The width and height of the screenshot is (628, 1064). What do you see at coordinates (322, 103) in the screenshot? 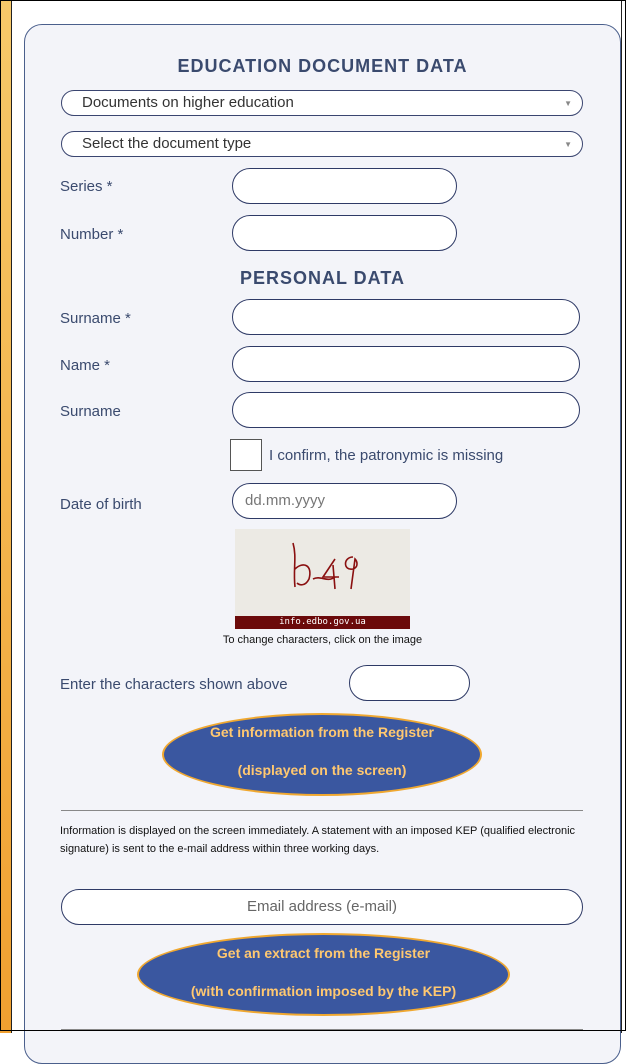
I see `document-level-select: Documents on higher education ▼` at bounding box center [322, 103].